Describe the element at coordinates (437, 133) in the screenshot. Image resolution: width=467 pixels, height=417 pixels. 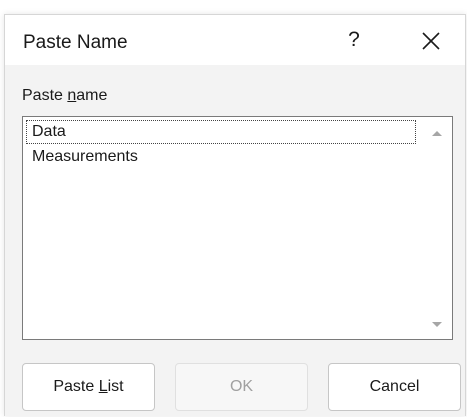
I see `scroll-up-arrow-icon` at that location.